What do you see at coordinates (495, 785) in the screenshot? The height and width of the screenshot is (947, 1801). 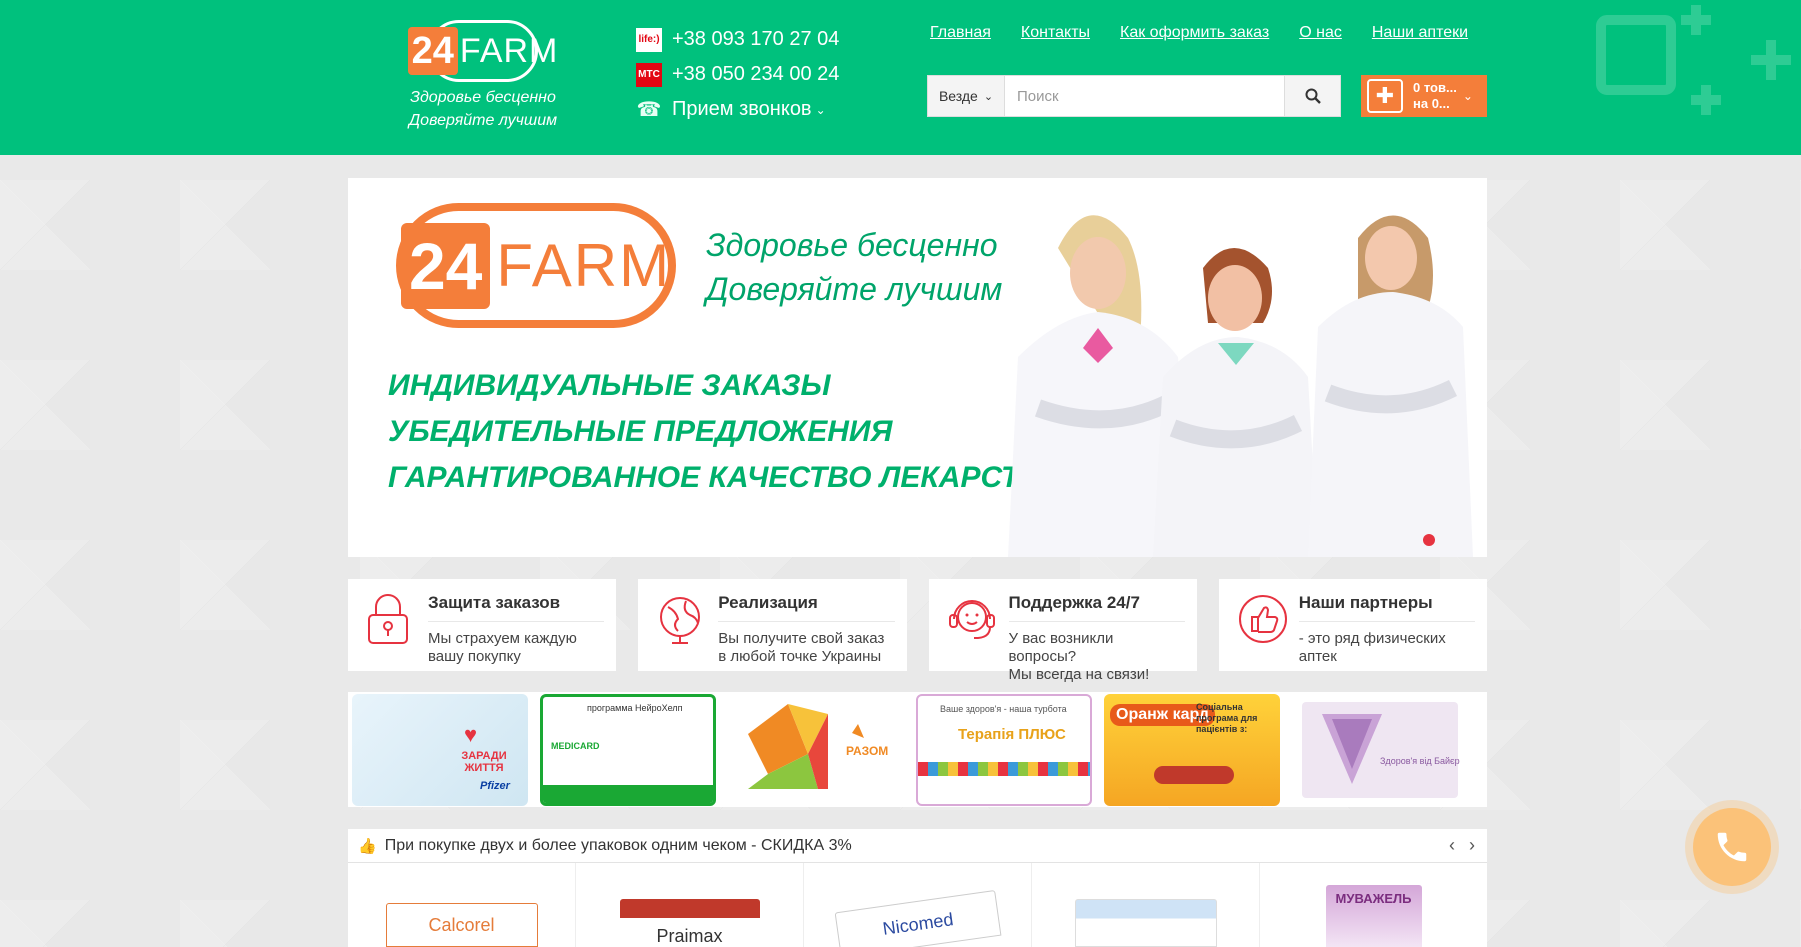 I see `partner-extra: Pfizer` at bounding box center [495, 785].